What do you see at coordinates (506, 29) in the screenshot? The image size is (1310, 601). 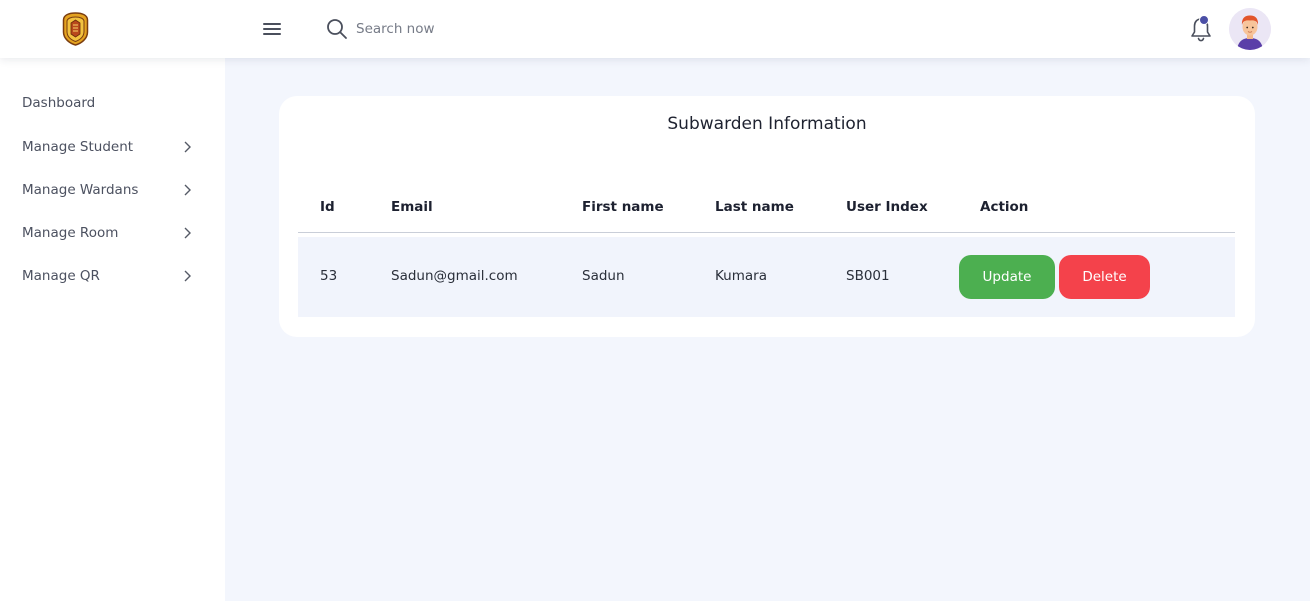 I see `search-input` at bounding box center [506, 29].